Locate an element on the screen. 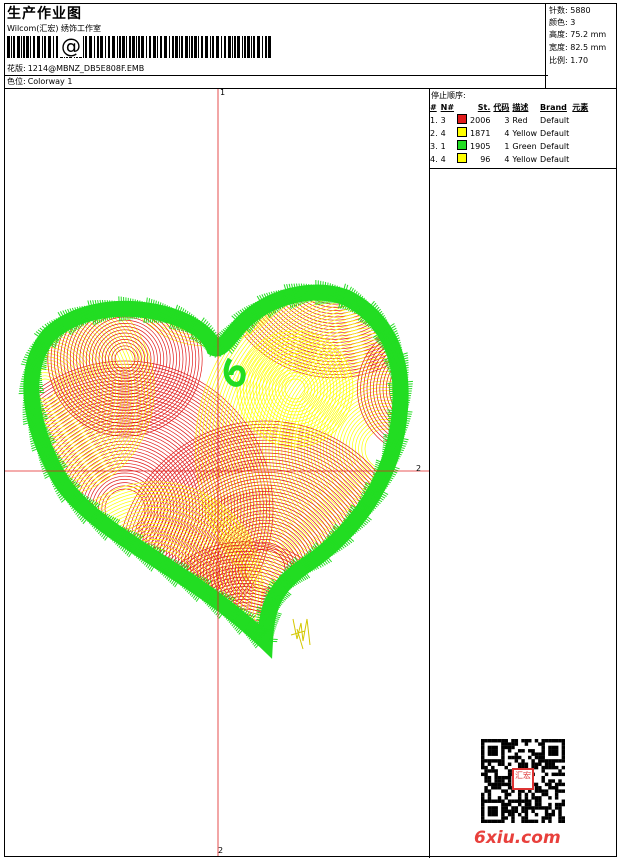 The image size is (620, 860). stat-value: 75.2 mm is located at coordinates (588, 34).